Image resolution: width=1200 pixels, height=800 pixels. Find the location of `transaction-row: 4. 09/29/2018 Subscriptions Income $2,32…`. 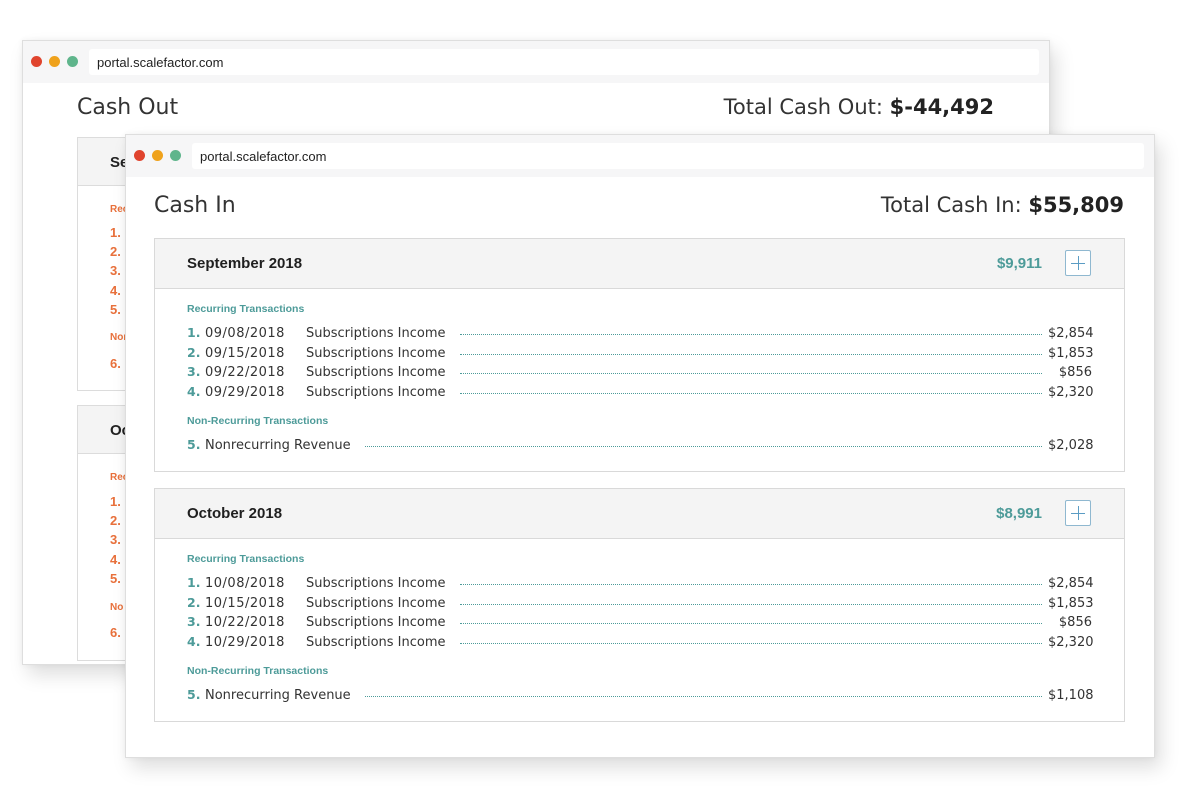

transaction-row: 4. 09/29/2018 Subscriptions Income $2,32… is located at coordinates (640, 393).